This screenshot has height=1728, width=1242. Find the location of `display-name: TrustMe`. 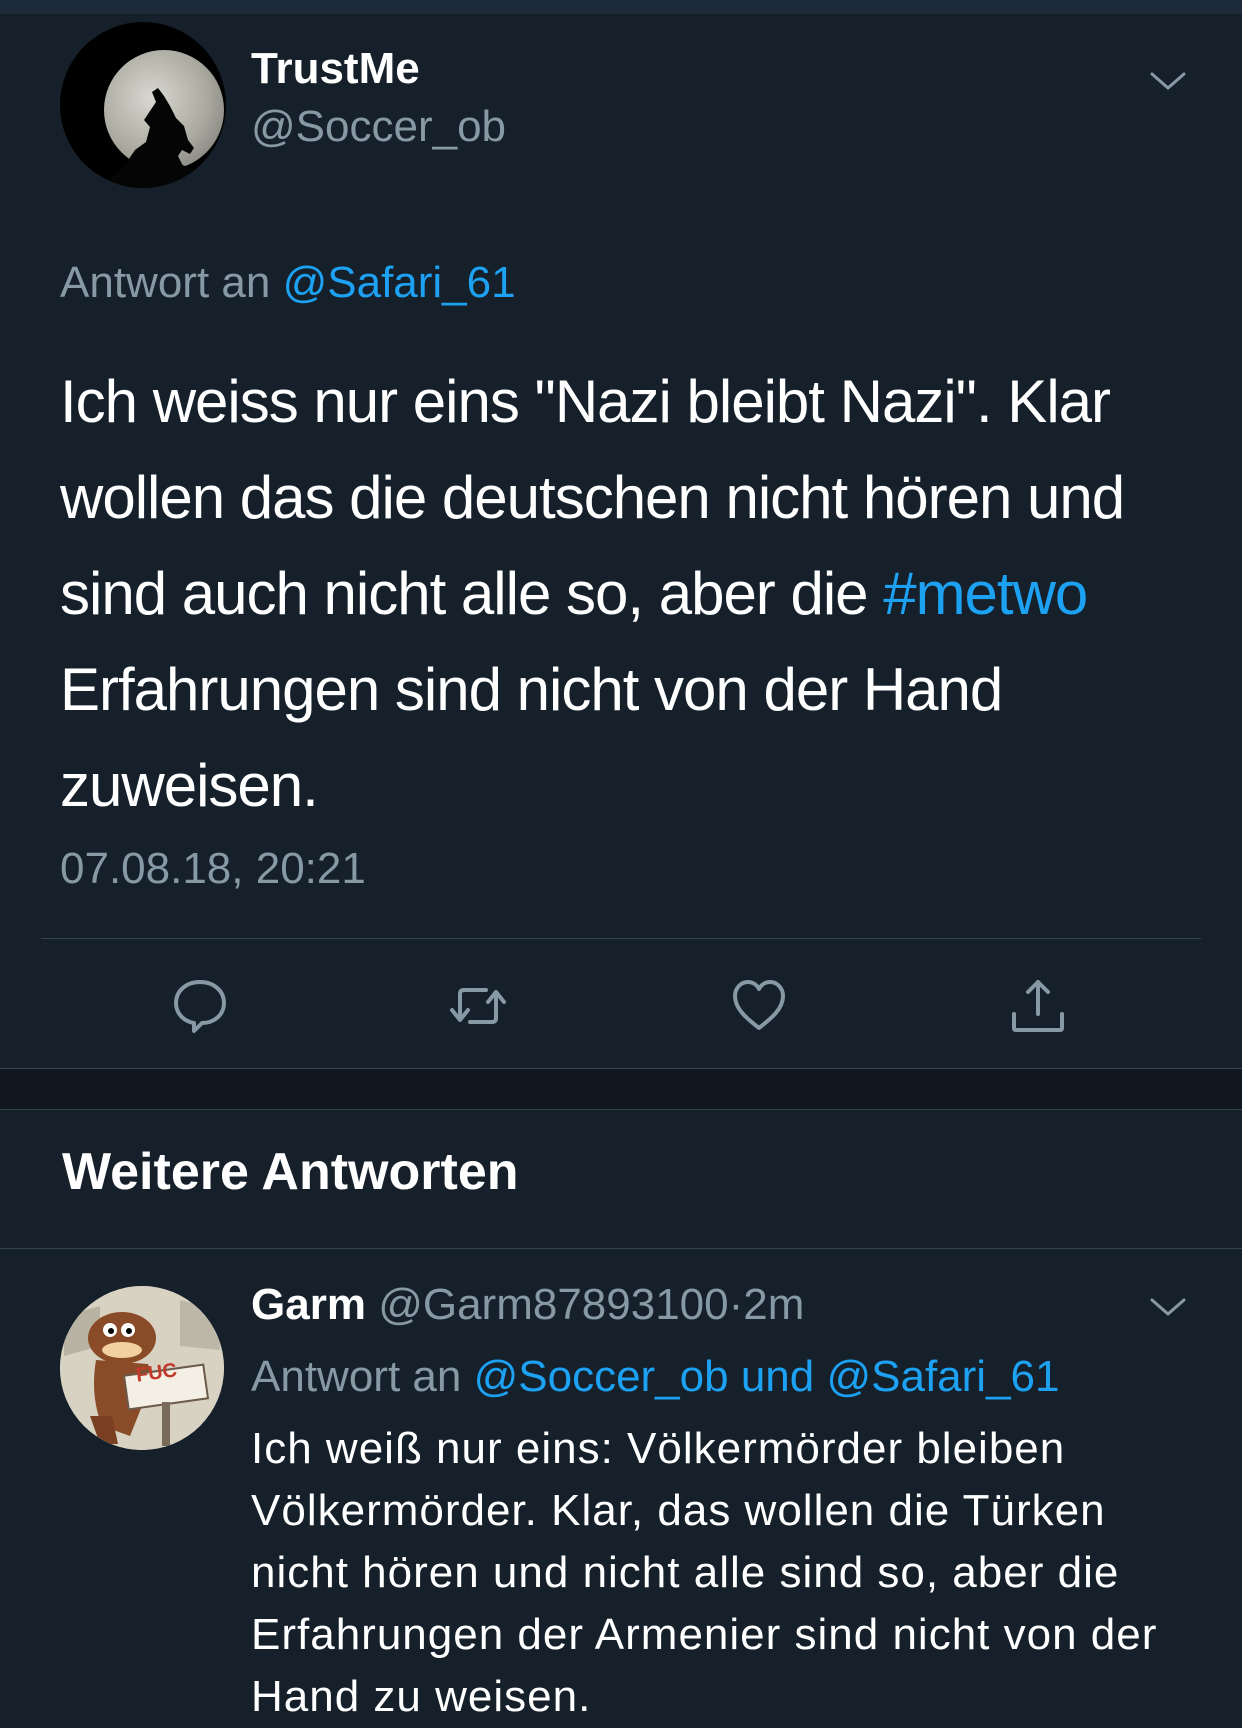

display-name: TrustMe is located at coordinates (335, 69).